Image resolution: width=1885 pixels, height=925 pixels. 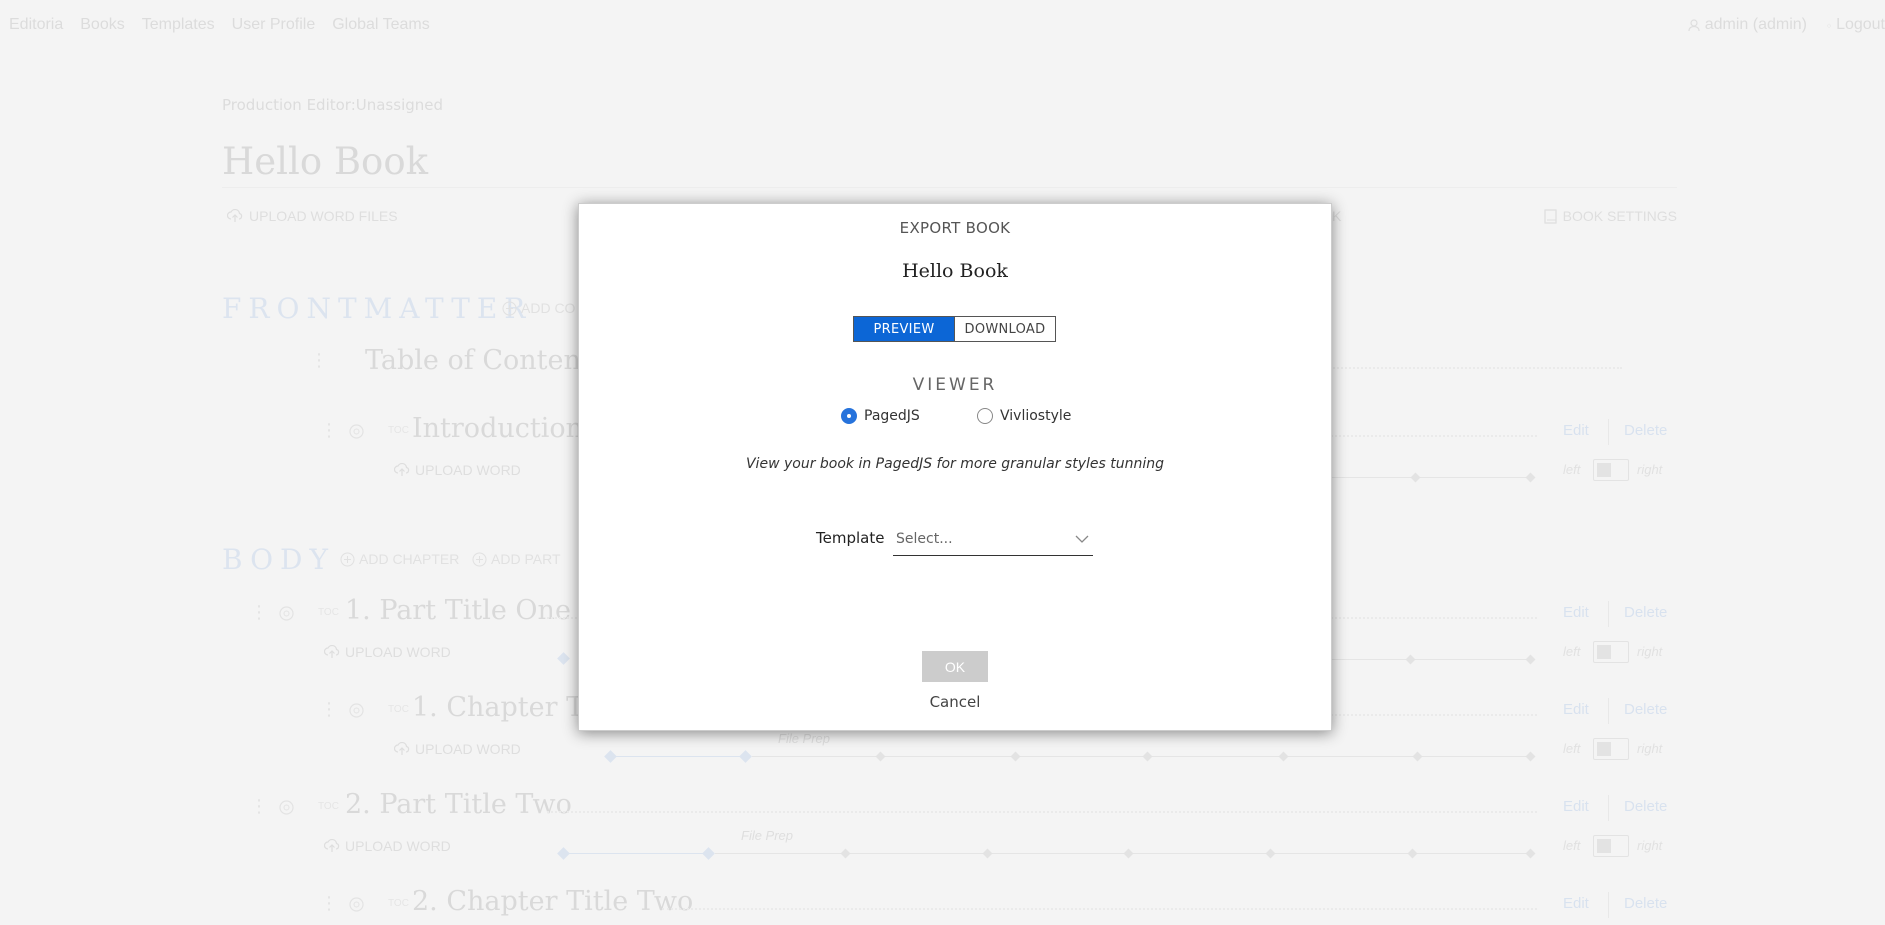 What do you see at coordinates (1082, 539) in the screenshot?
I see `chevron-down-icon` at bounding box center [1082, 539].